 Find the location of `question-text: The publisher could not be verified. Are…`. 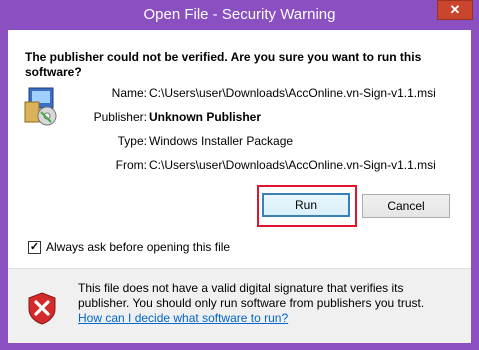

question-text: The publisher could not be verified. Are… is located at coordinates (223, 64).